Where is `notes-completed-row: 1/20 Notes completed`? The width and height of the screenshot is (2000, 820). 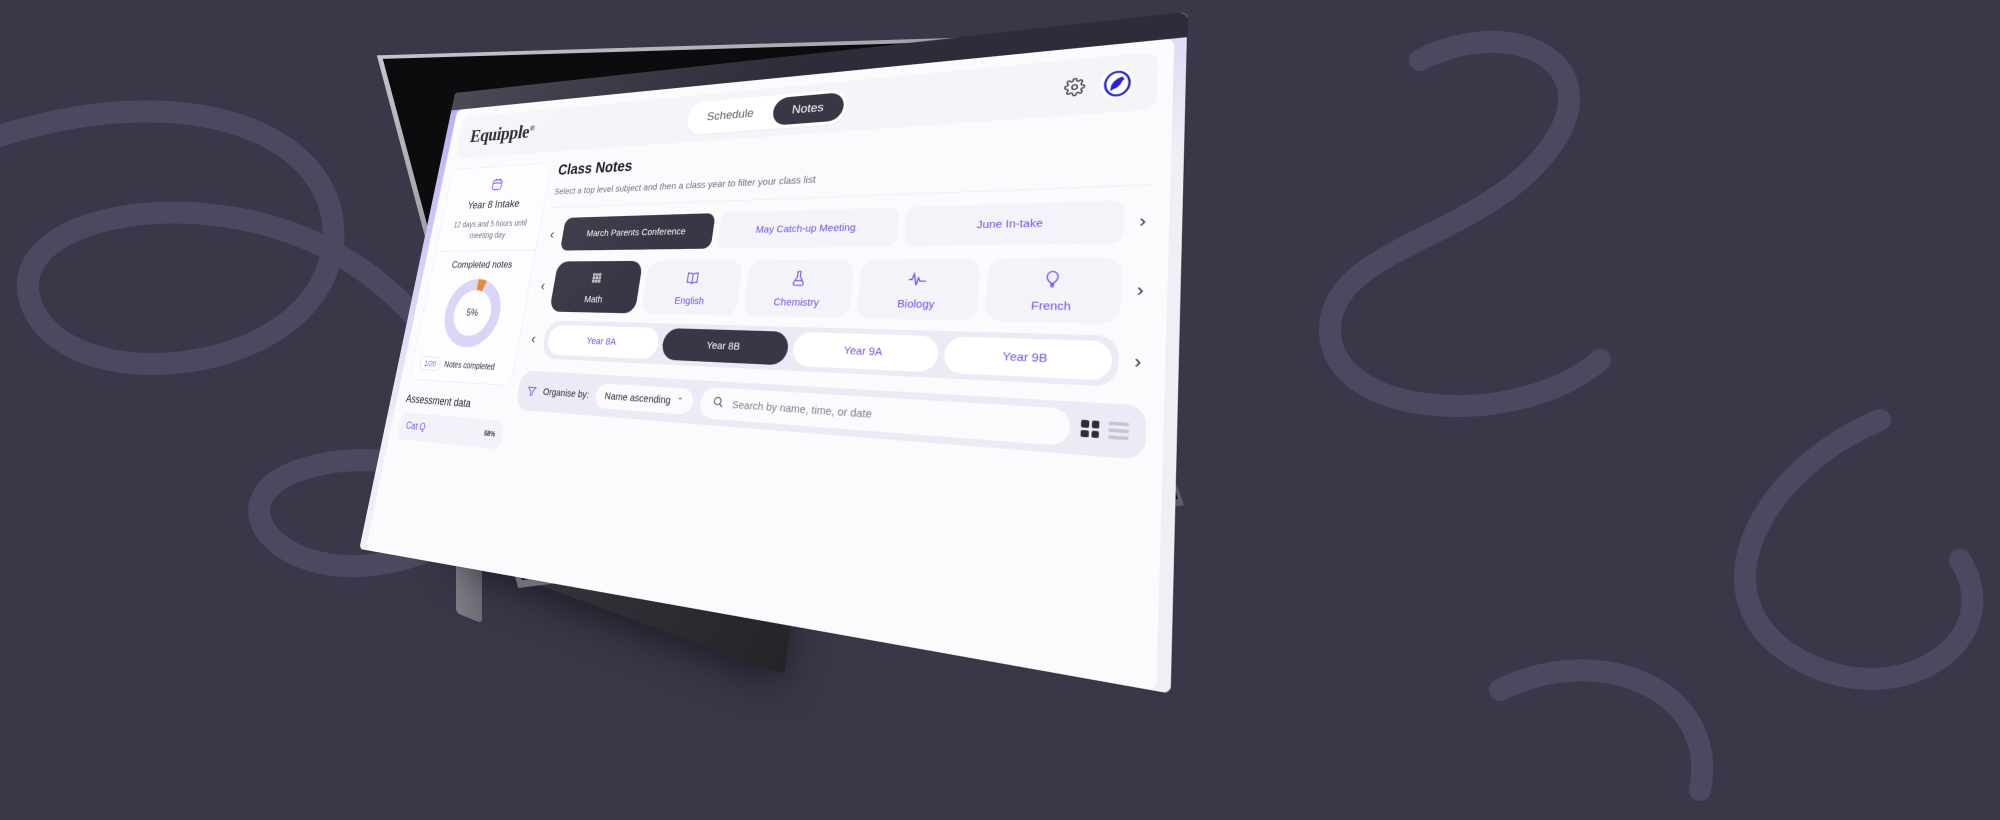 notes-completed-row: 1/20 Notes completed is located at coordinates (463, 365).